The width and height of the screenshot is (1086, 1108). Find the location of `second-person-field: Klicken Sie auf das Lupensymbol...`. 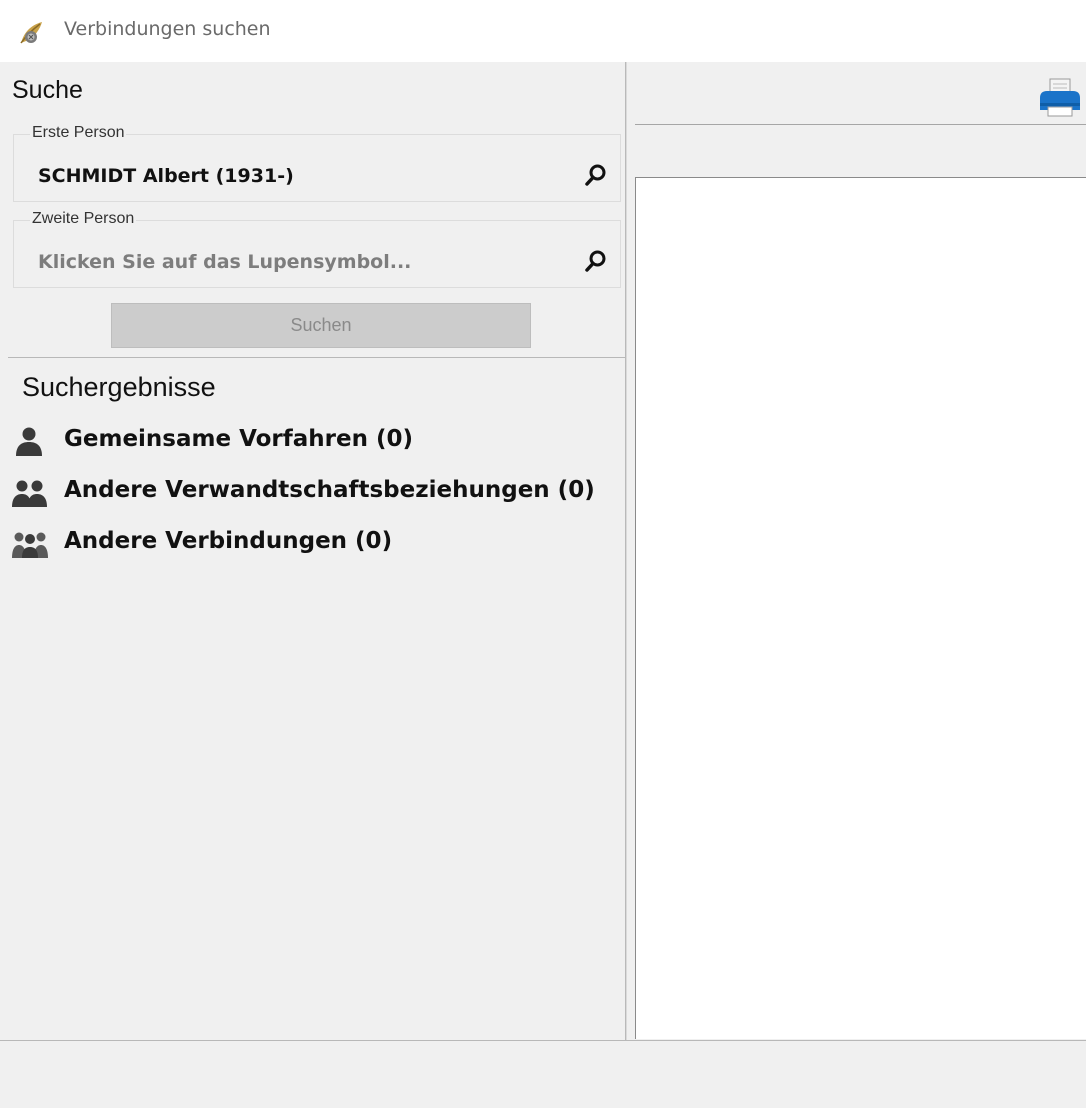

second-person-field: Klicken Sie auf das Lupensymbol... is located at coordinates (224, 262).